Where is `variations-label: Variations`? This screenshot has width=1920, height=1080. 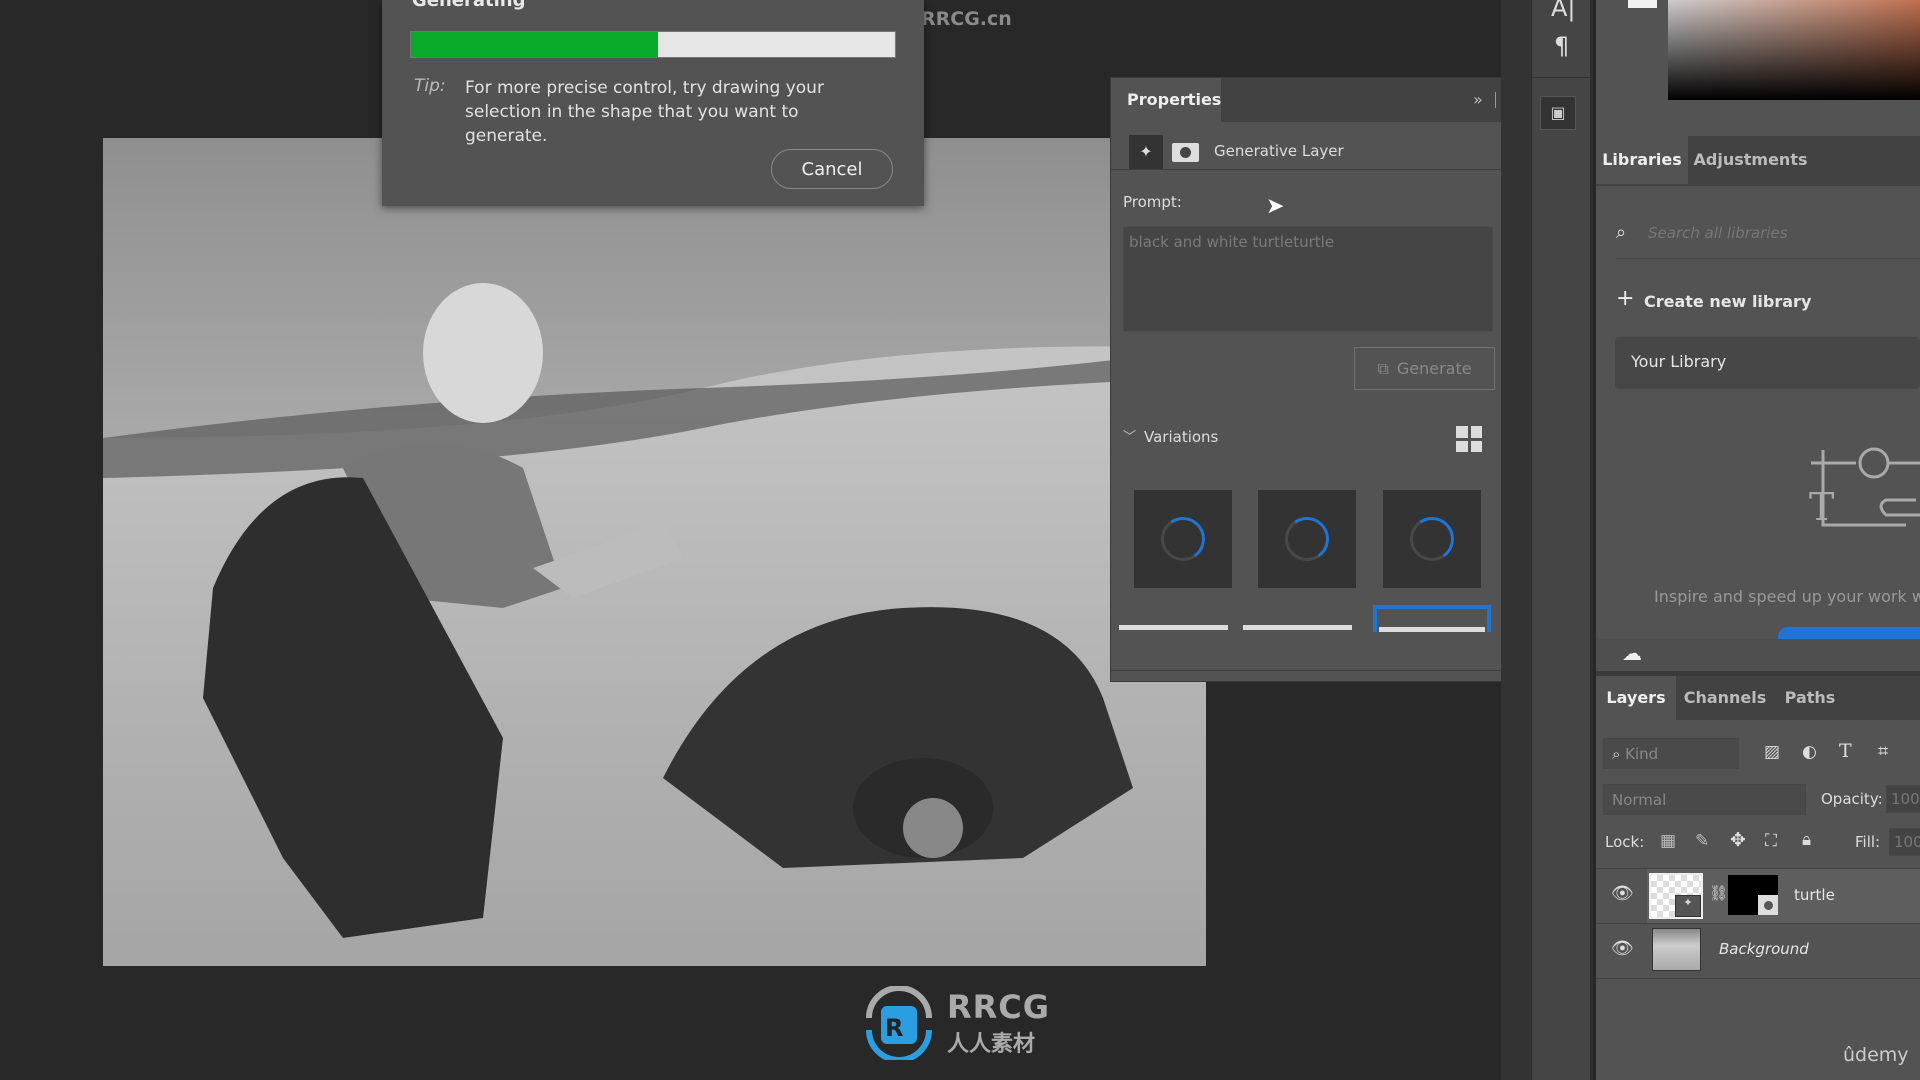
variations-label: Variations is located at coordinates (1181, 437).